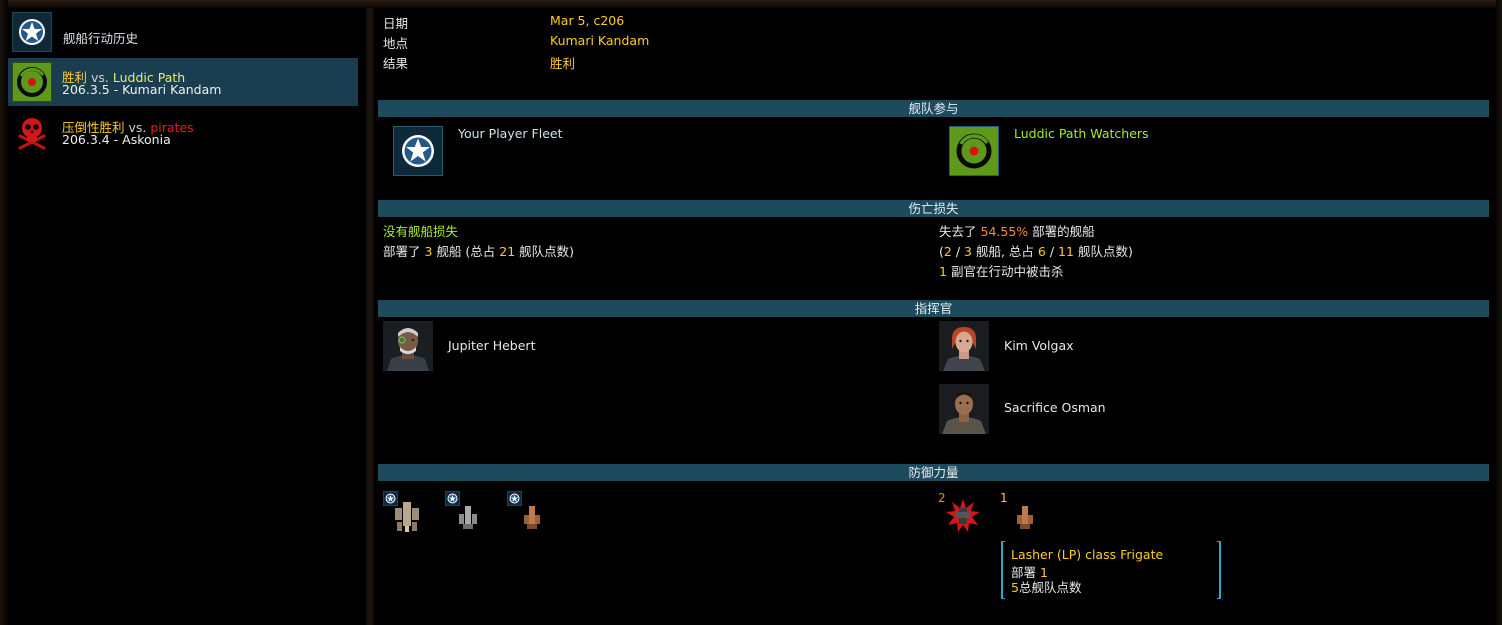 Image resolution: width=1502 pixels, height=625 pixels. What do you see at coordinates (491, 345) in the screenshot?
I see `player-commander-name: Jupiter Hebert` at bounding box center [491, 345].